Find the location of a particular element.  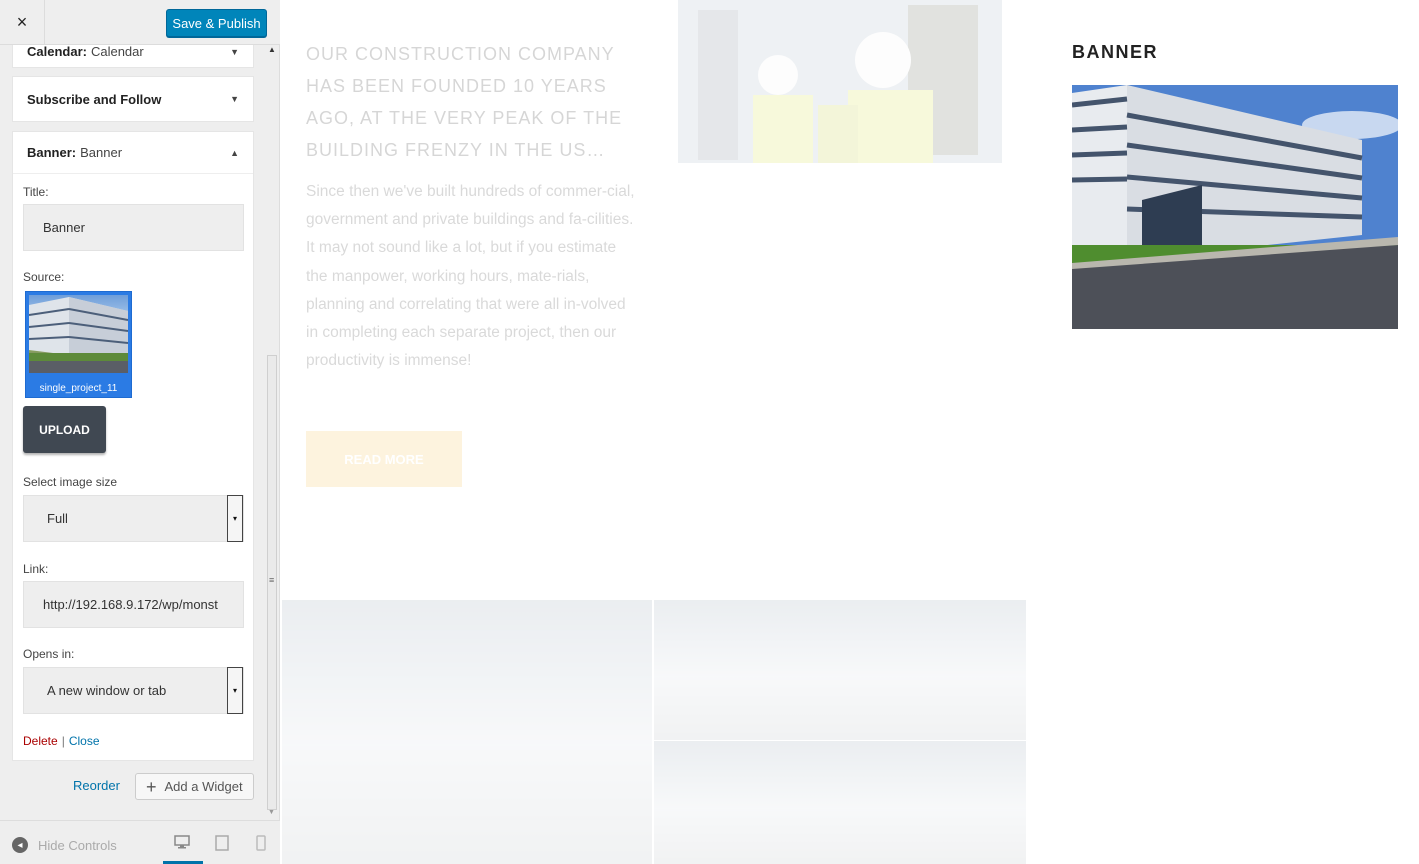

add-widget-label: Add a Widget is located at coordinates (203, 786).